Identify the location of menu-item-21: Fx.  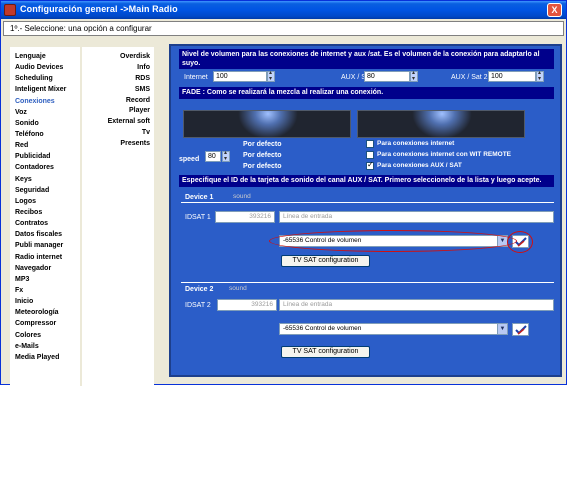
(40, 292).